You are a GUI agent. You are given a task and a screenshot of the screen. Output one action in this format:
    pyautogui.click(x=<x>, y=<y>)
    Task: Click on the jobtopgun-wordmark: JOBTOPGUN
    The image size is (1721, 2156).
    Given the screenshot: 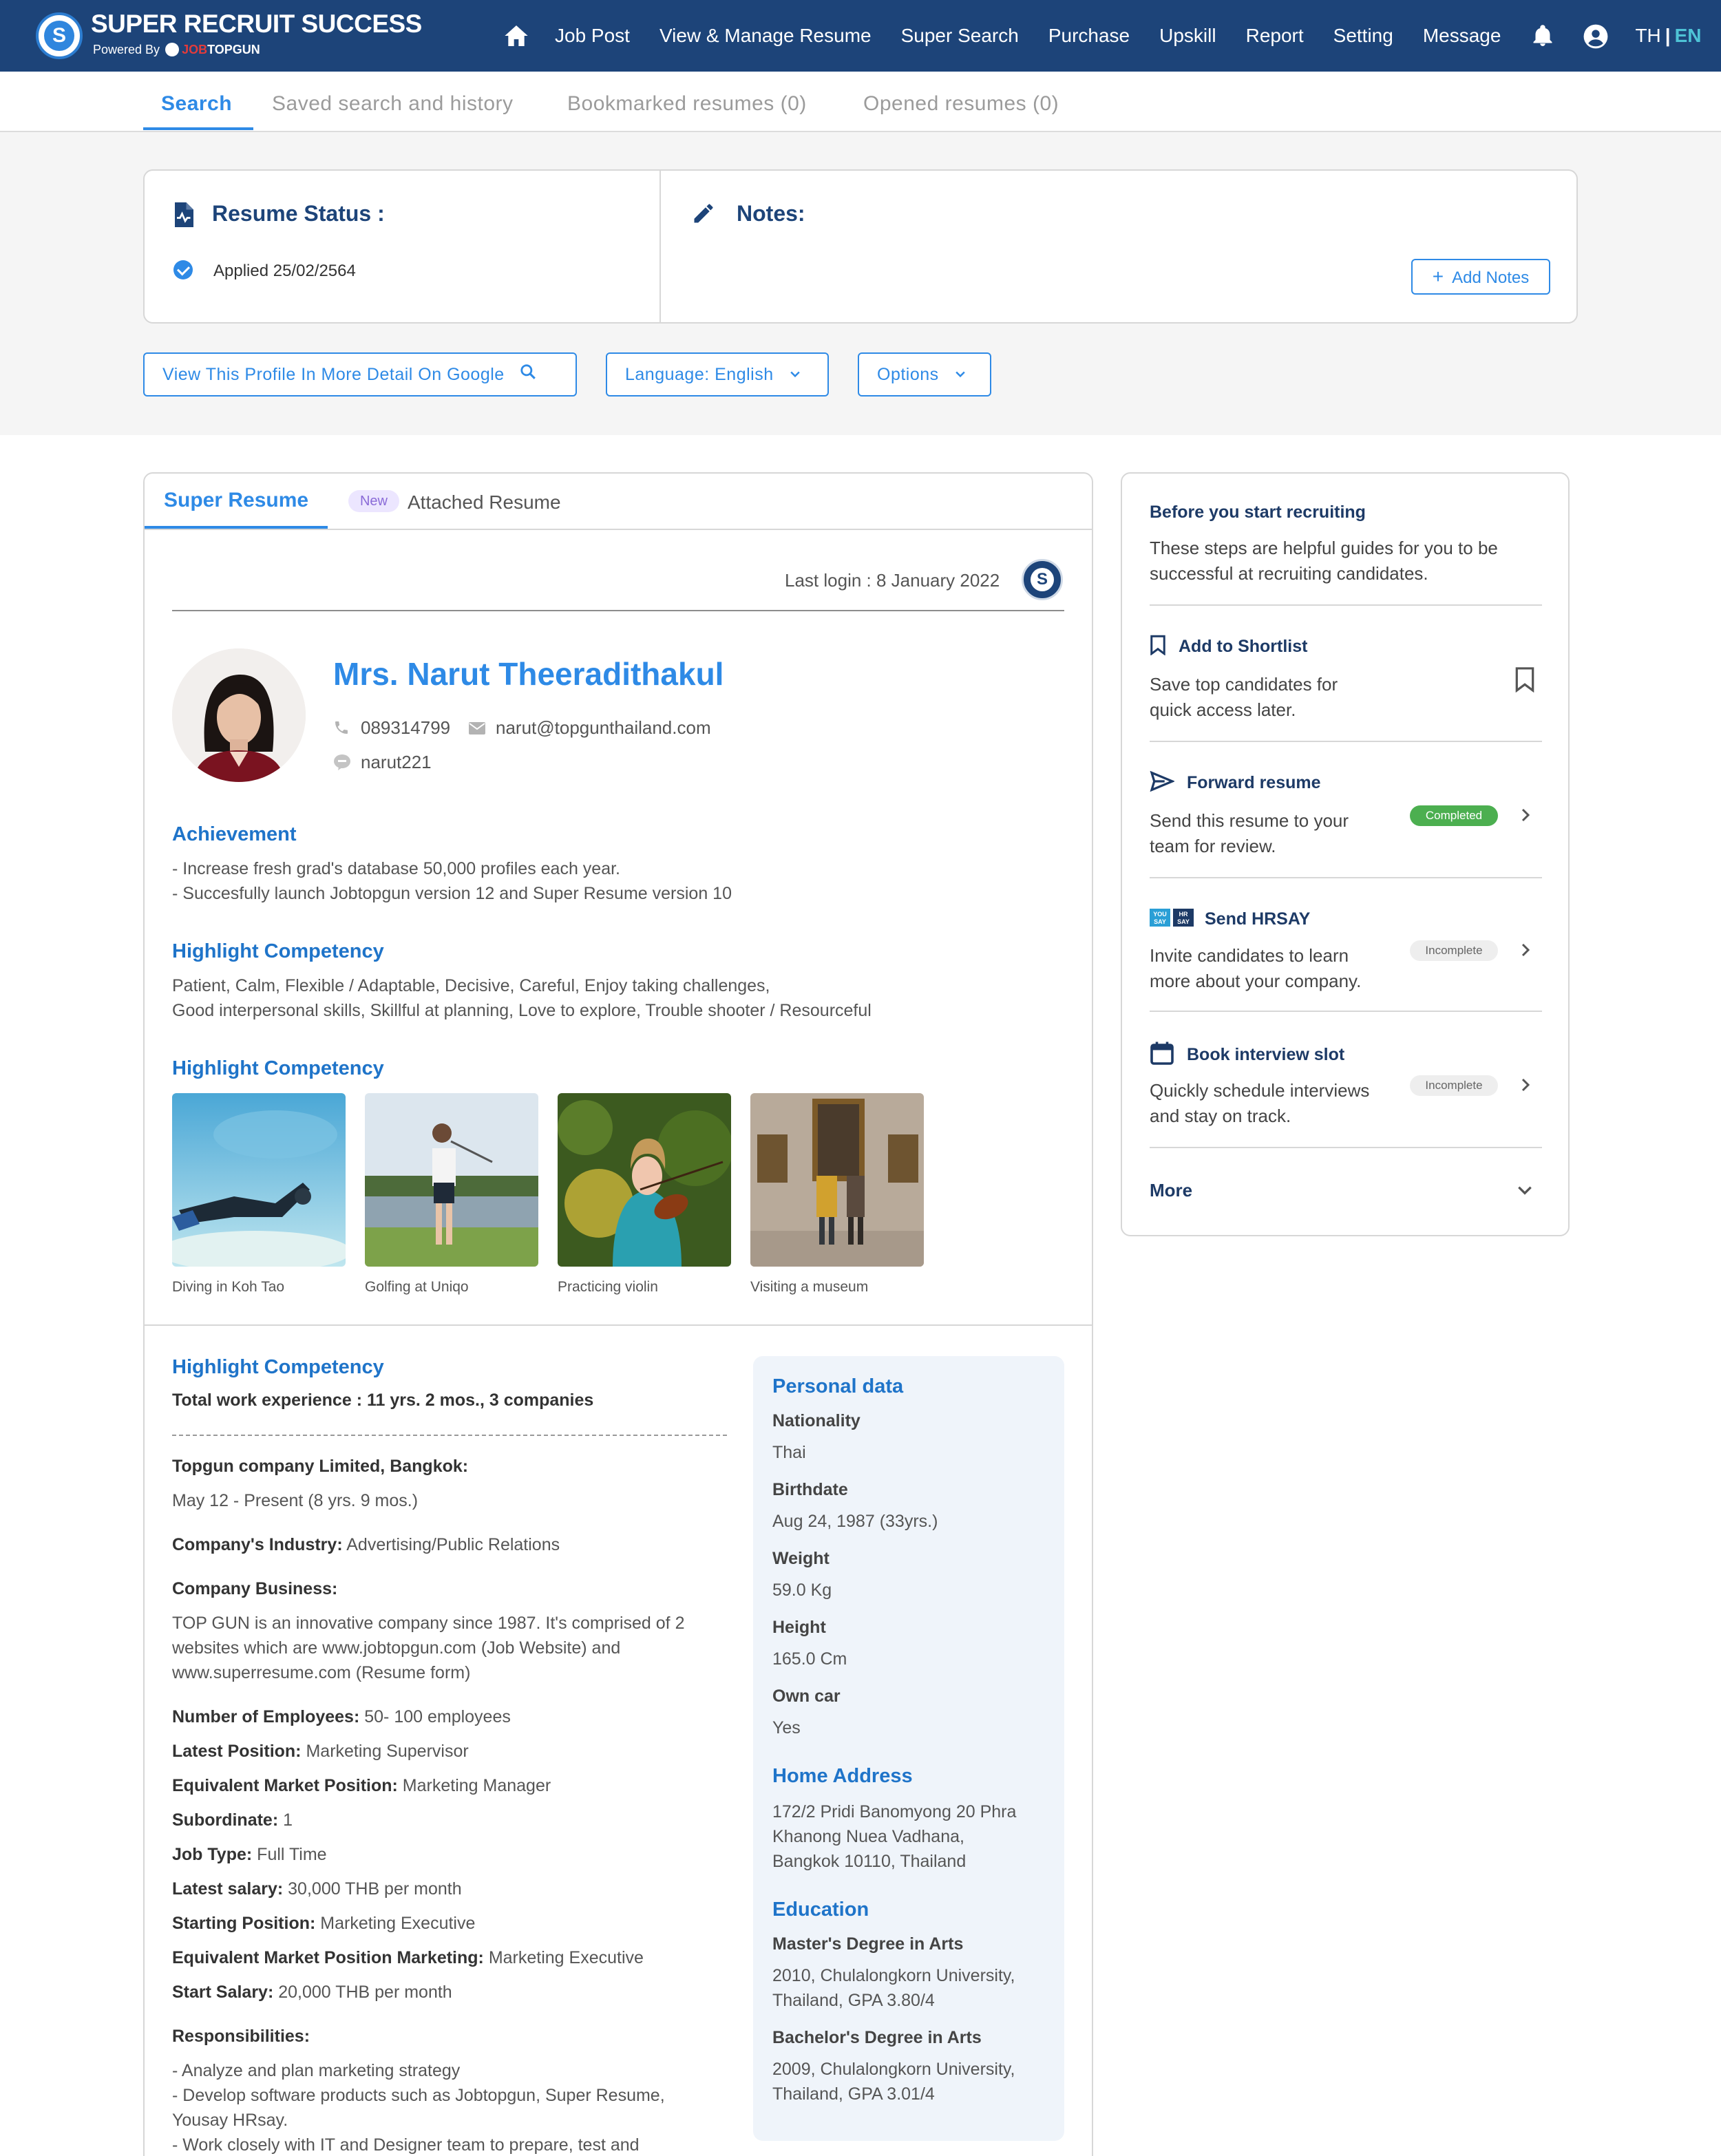 What is the action you would take?
    pyautogui.click(x=221, y=49)
    